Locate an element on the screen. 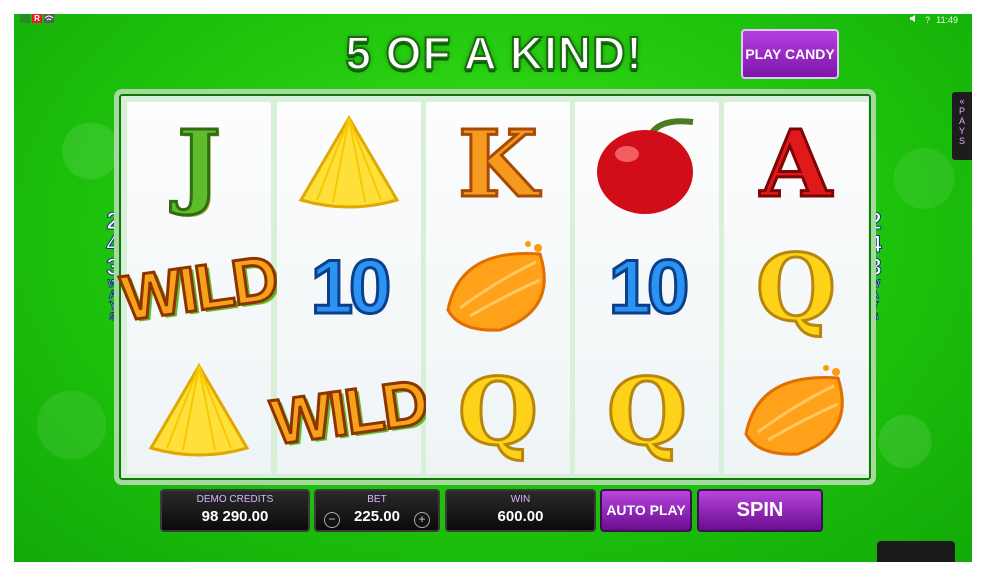 This screenshot has width=986, height=575. r-badge-icon: R is located at coordinates (37, 18).